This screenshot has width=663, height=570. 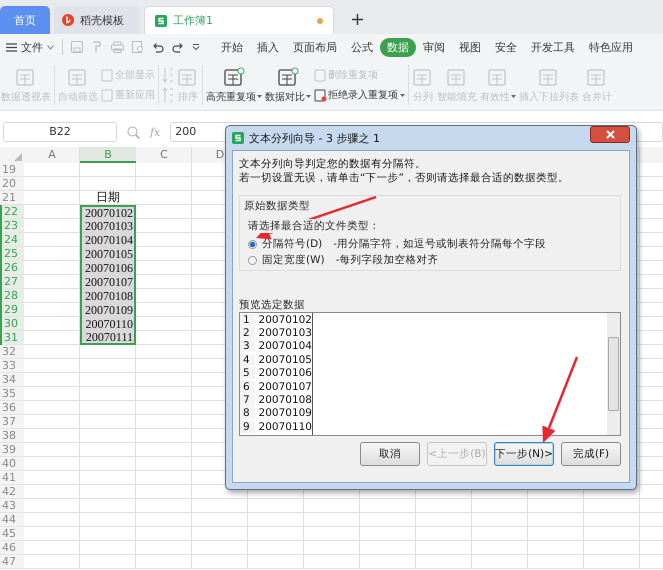 I want to click on preview-value: 20070104, so click(x=285, y=346).